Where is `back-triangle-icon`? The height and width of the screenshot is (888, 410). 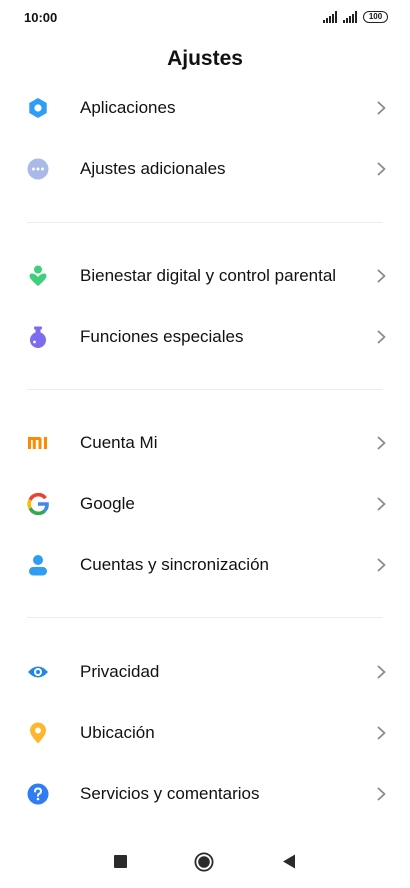
back-triangle-icon is located at coordinates (289, 861).